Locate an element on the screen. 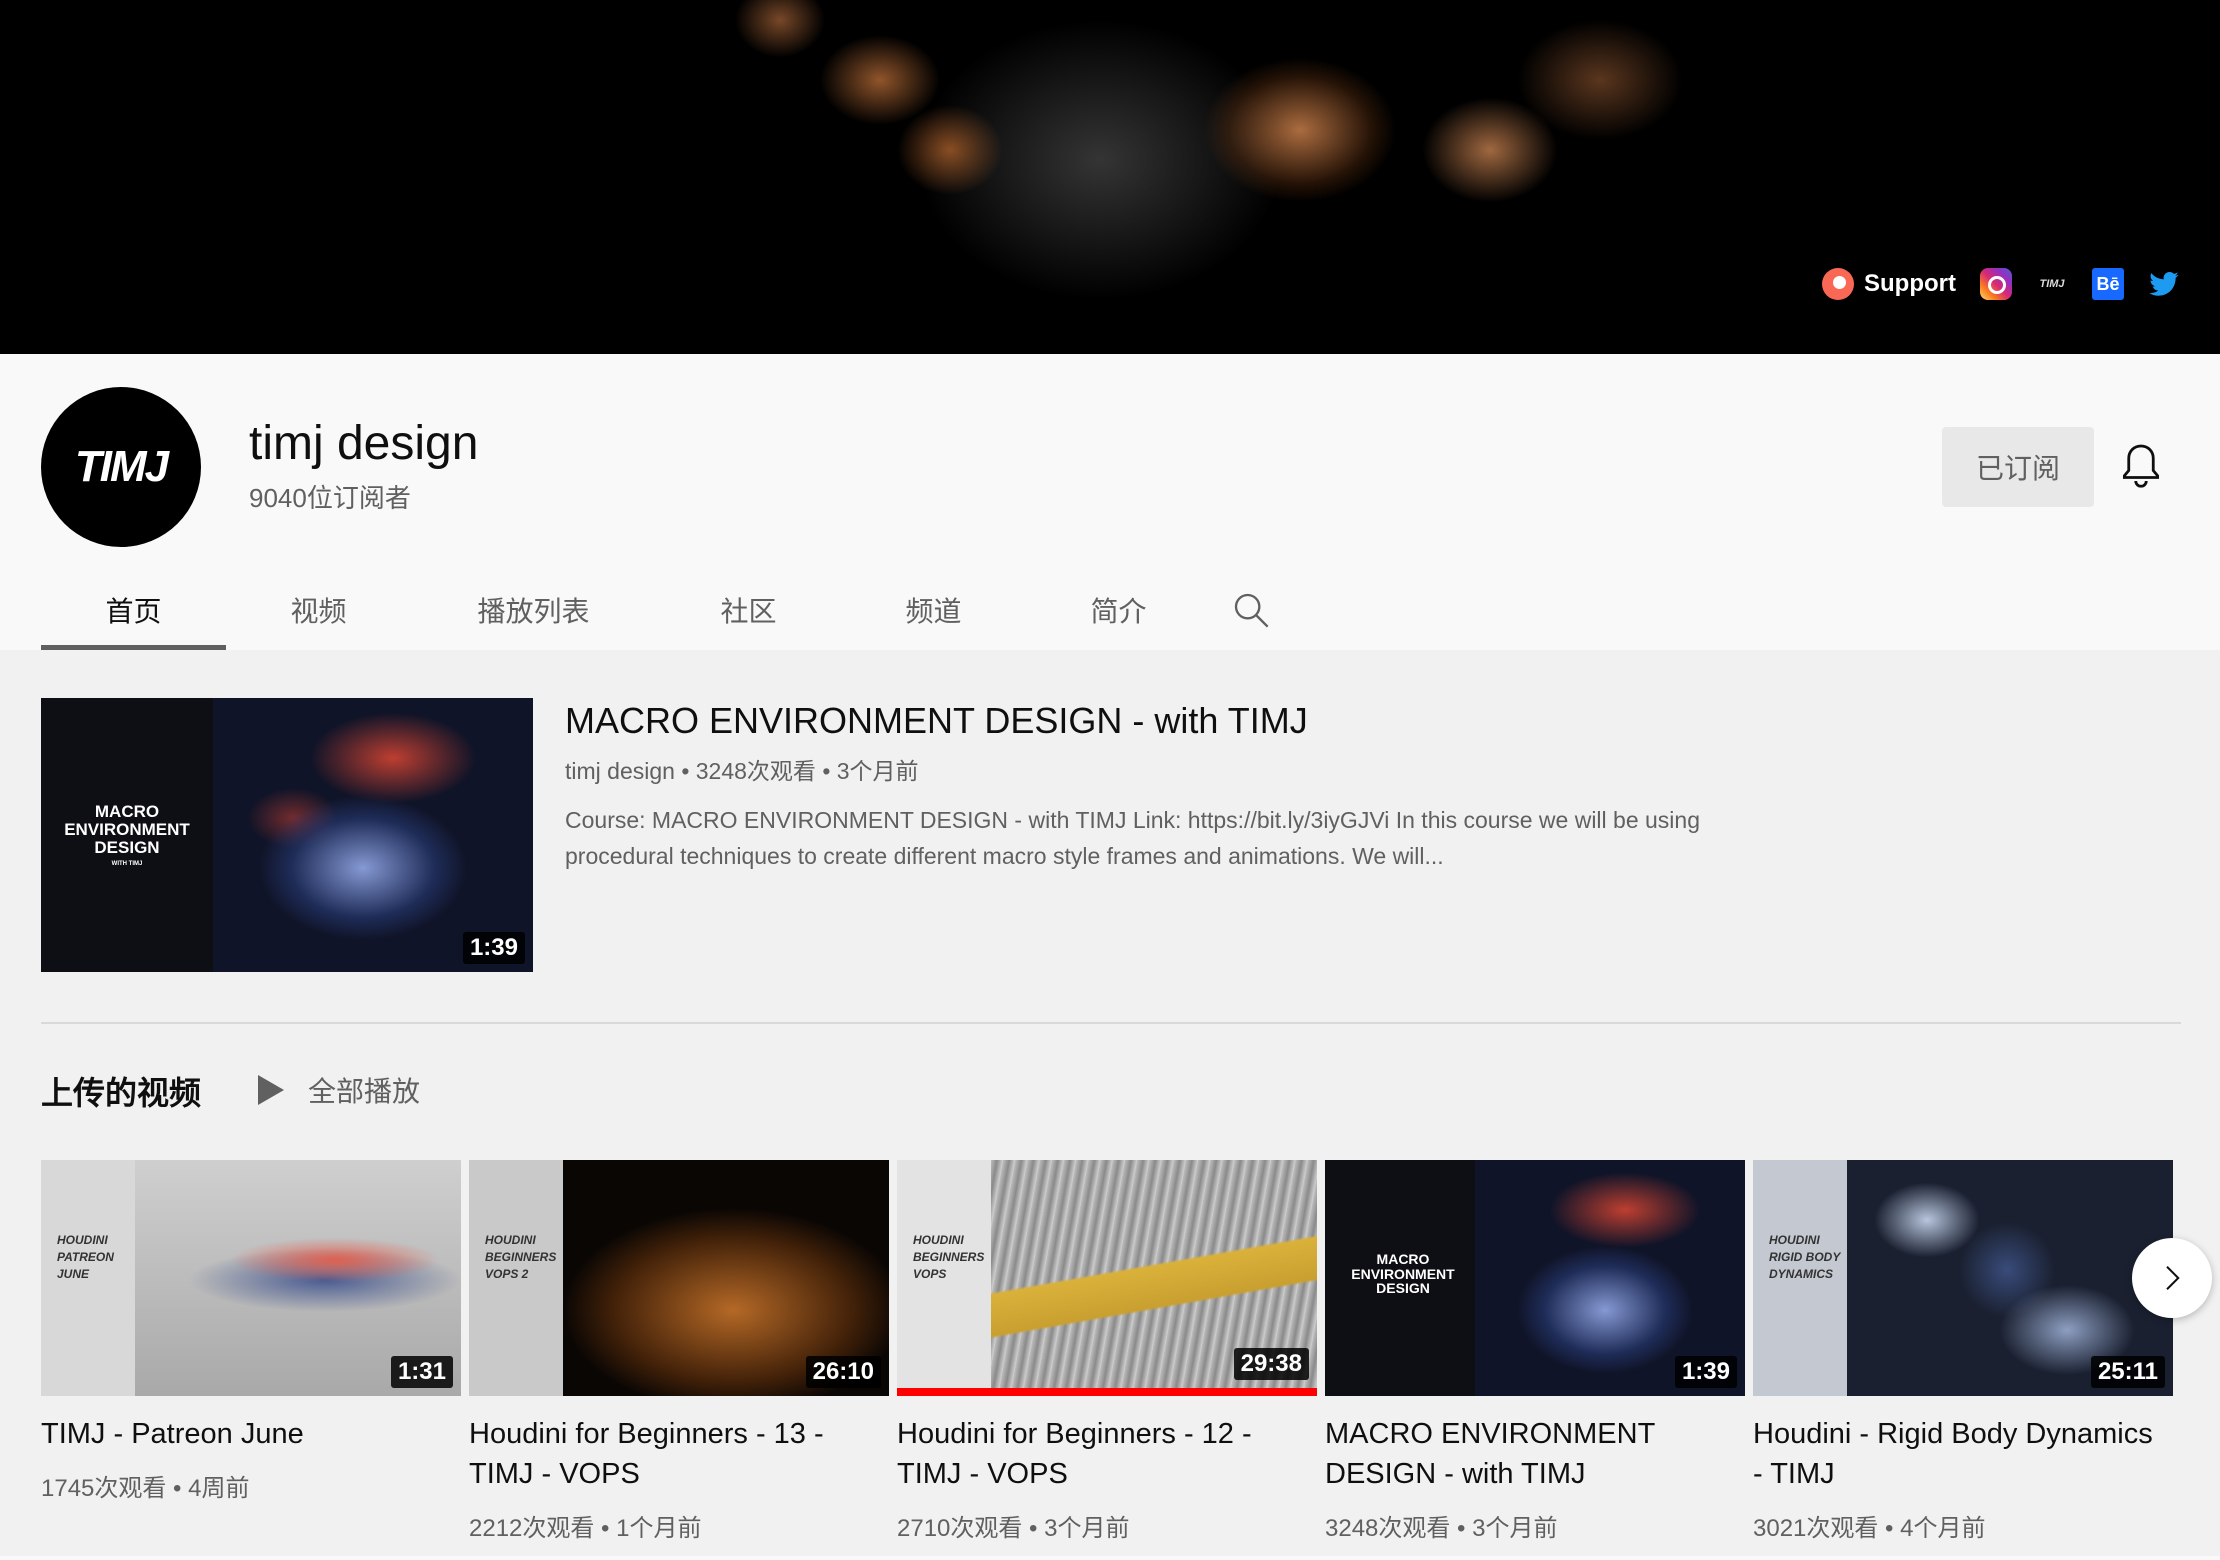  featured-thumb-text: MACRO ENVIRONMENT DESIGN WITH TIMJ is located at coordinates (127, 835).